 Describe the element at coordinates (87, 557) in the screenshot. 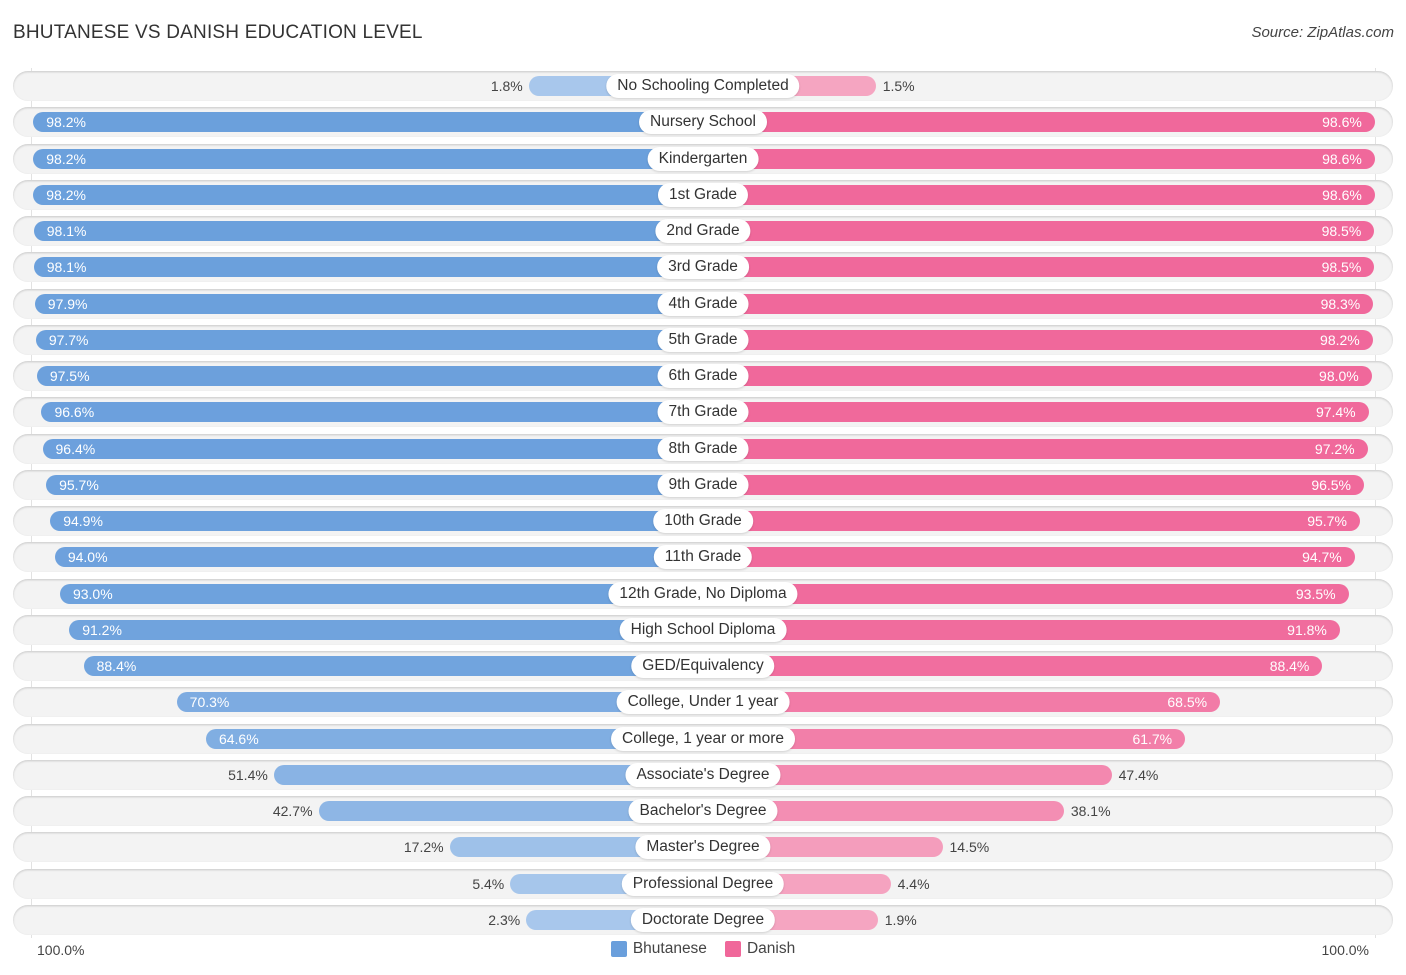

I see `value-label-bhutanese: 94.0%` at that location.